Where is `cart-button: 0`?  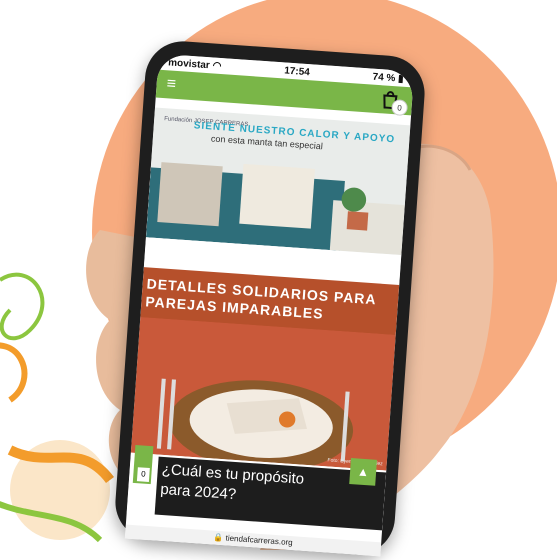 cart-button: 0 is located at coordinates (394, 102).